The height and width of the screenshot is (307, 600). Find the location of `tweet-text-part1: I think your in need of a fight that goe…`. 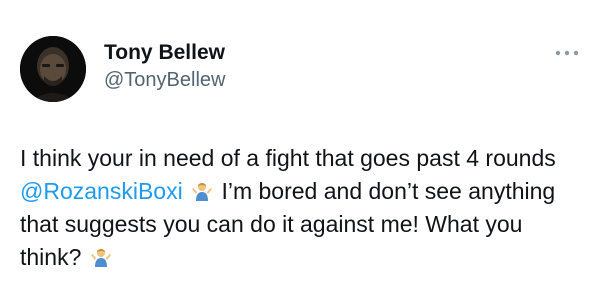

tweet-text-part1: I think your in need of a fight that goe… is located at coordinates (288, 158).